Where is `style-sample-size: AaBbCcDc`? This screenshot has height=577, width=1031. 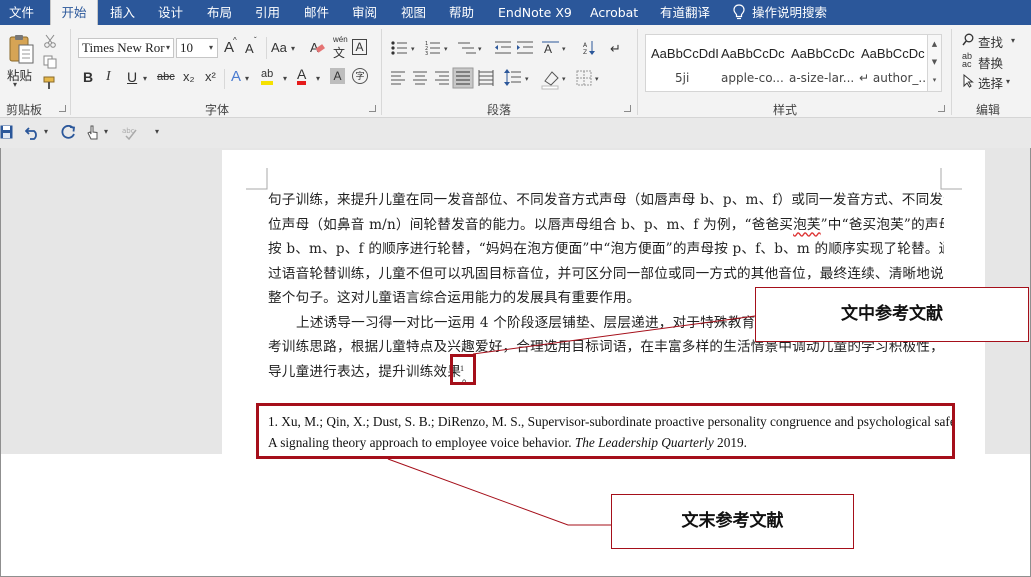 style-sample-size: AaBbCcDc is located at coordinates (823, 53).